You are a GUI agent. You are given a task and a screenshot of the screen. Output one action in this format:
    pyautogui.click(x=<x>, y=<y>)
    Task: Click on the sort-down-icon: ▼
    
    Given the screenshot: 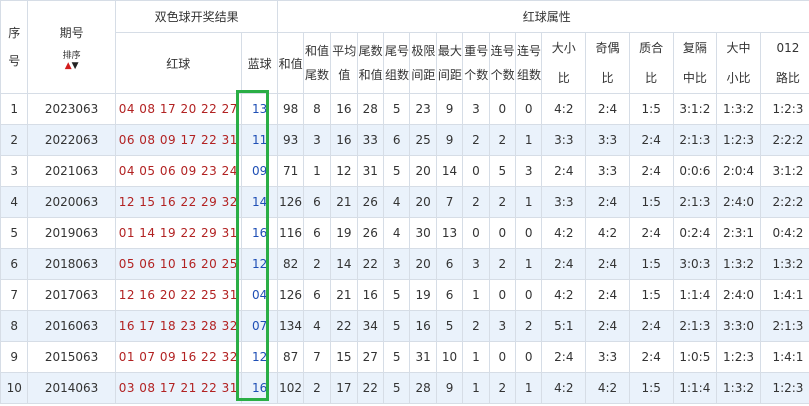 What is the action you would take?
    pyautogui.click(x=75, y=66)
    